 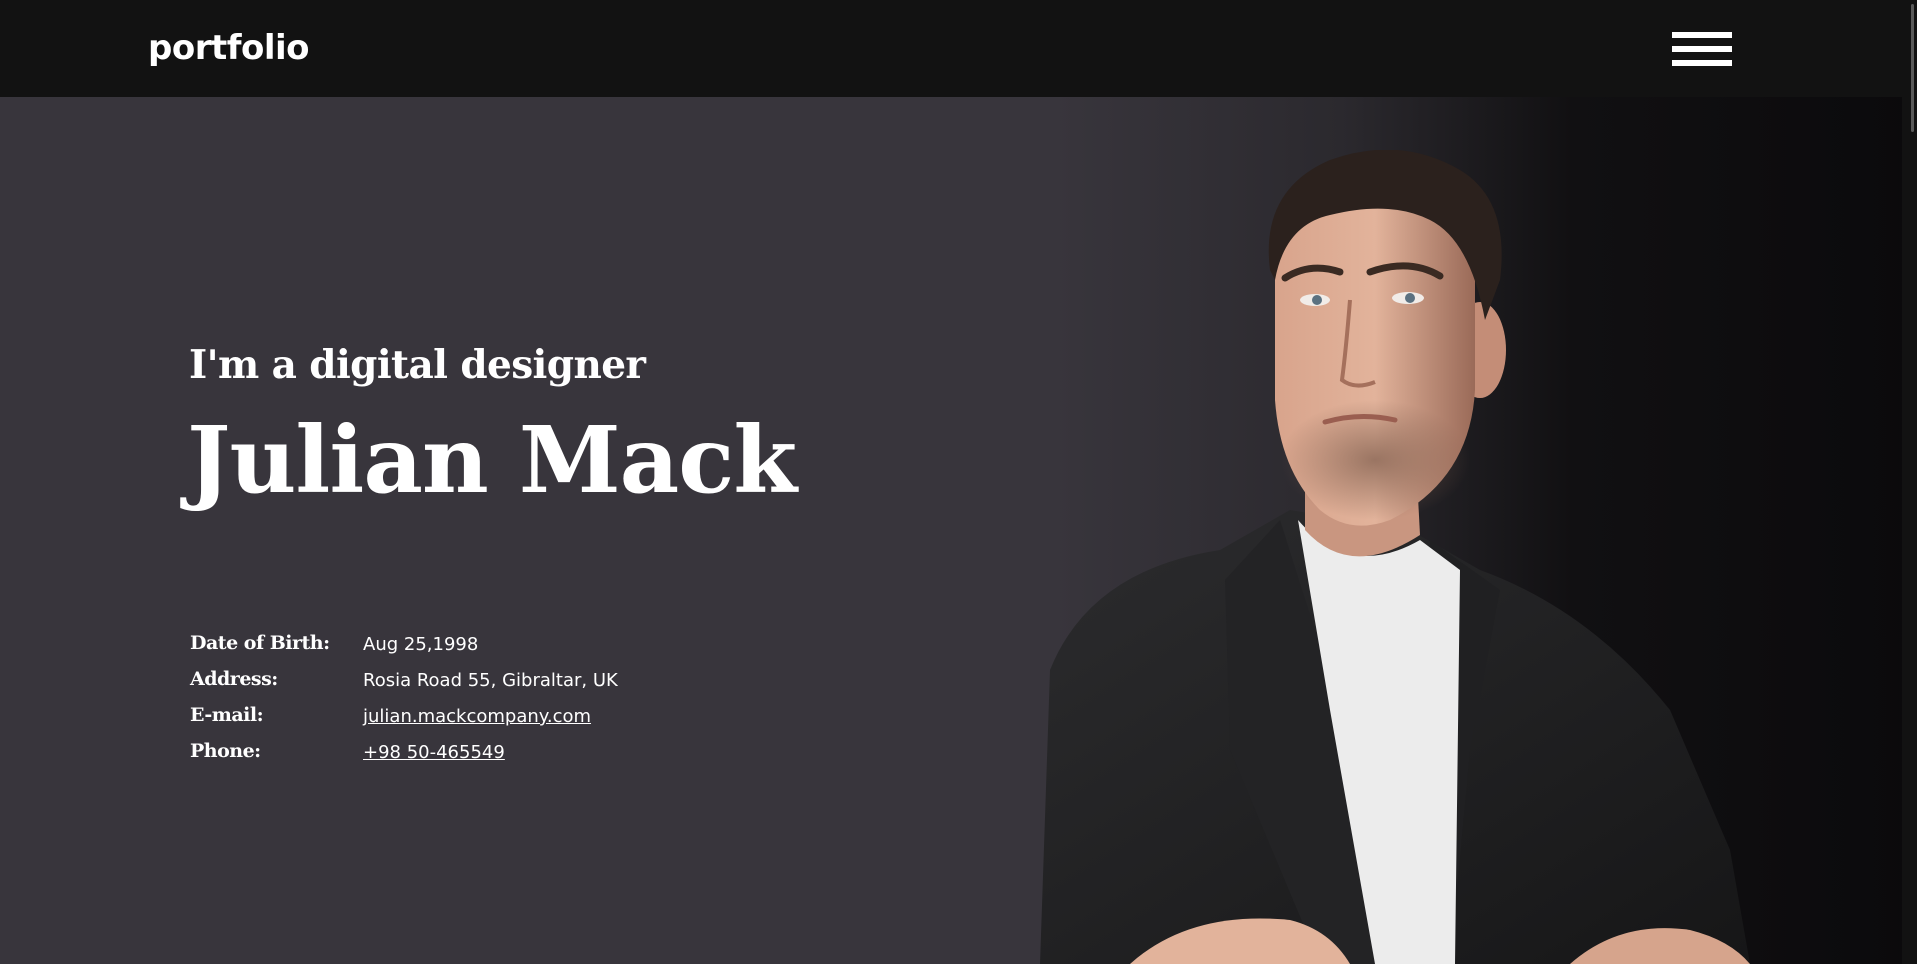 I want to click on info-label: Address:, so click(x=234, y=679).